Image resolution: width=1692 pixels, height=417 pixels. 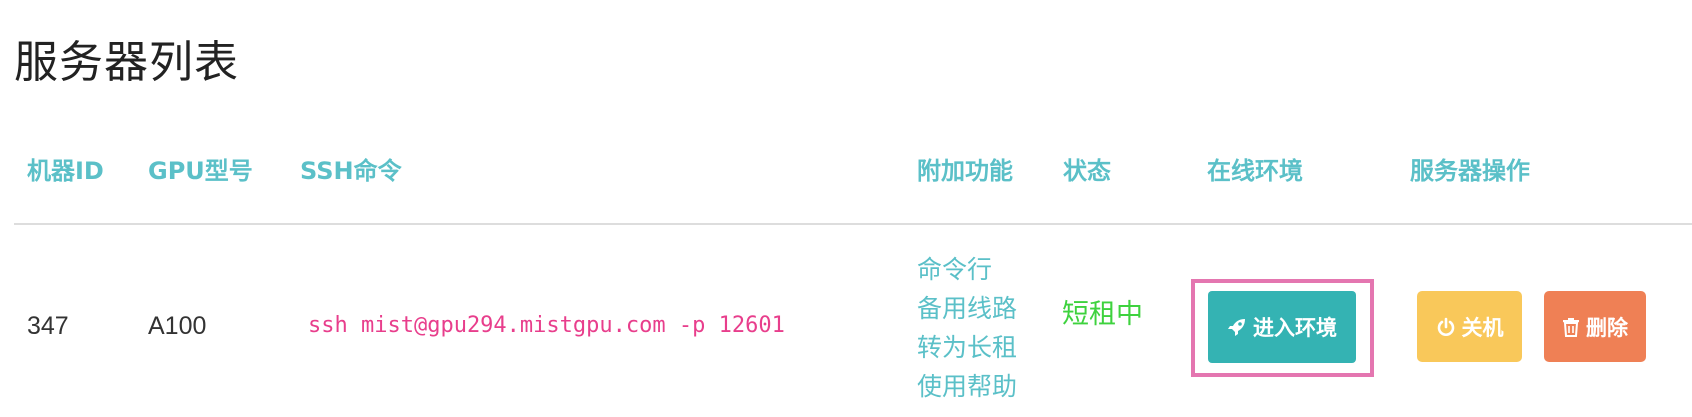 What do you see at coordinates (546, 325) in the screenshot?
I see `ssh-command-cell: ssh mist@gpu294.mistgpu.com -p 12601` at bounding box center [546, 325].